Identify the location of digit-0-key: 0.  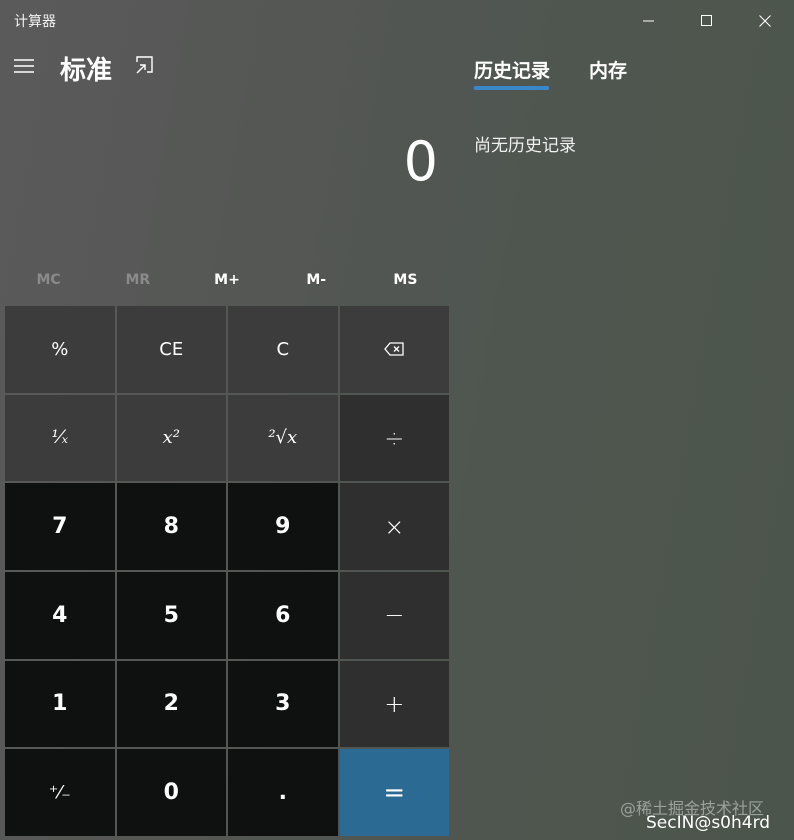
(171, 792).